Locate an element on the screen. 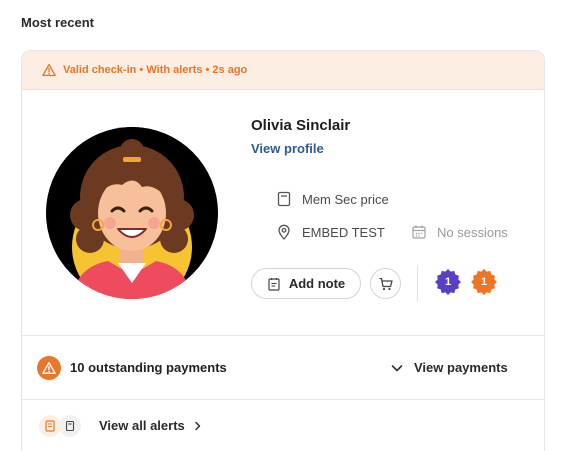  outstanding-payments-text: 10 outstanding payments is located at coordinates (148, 367).